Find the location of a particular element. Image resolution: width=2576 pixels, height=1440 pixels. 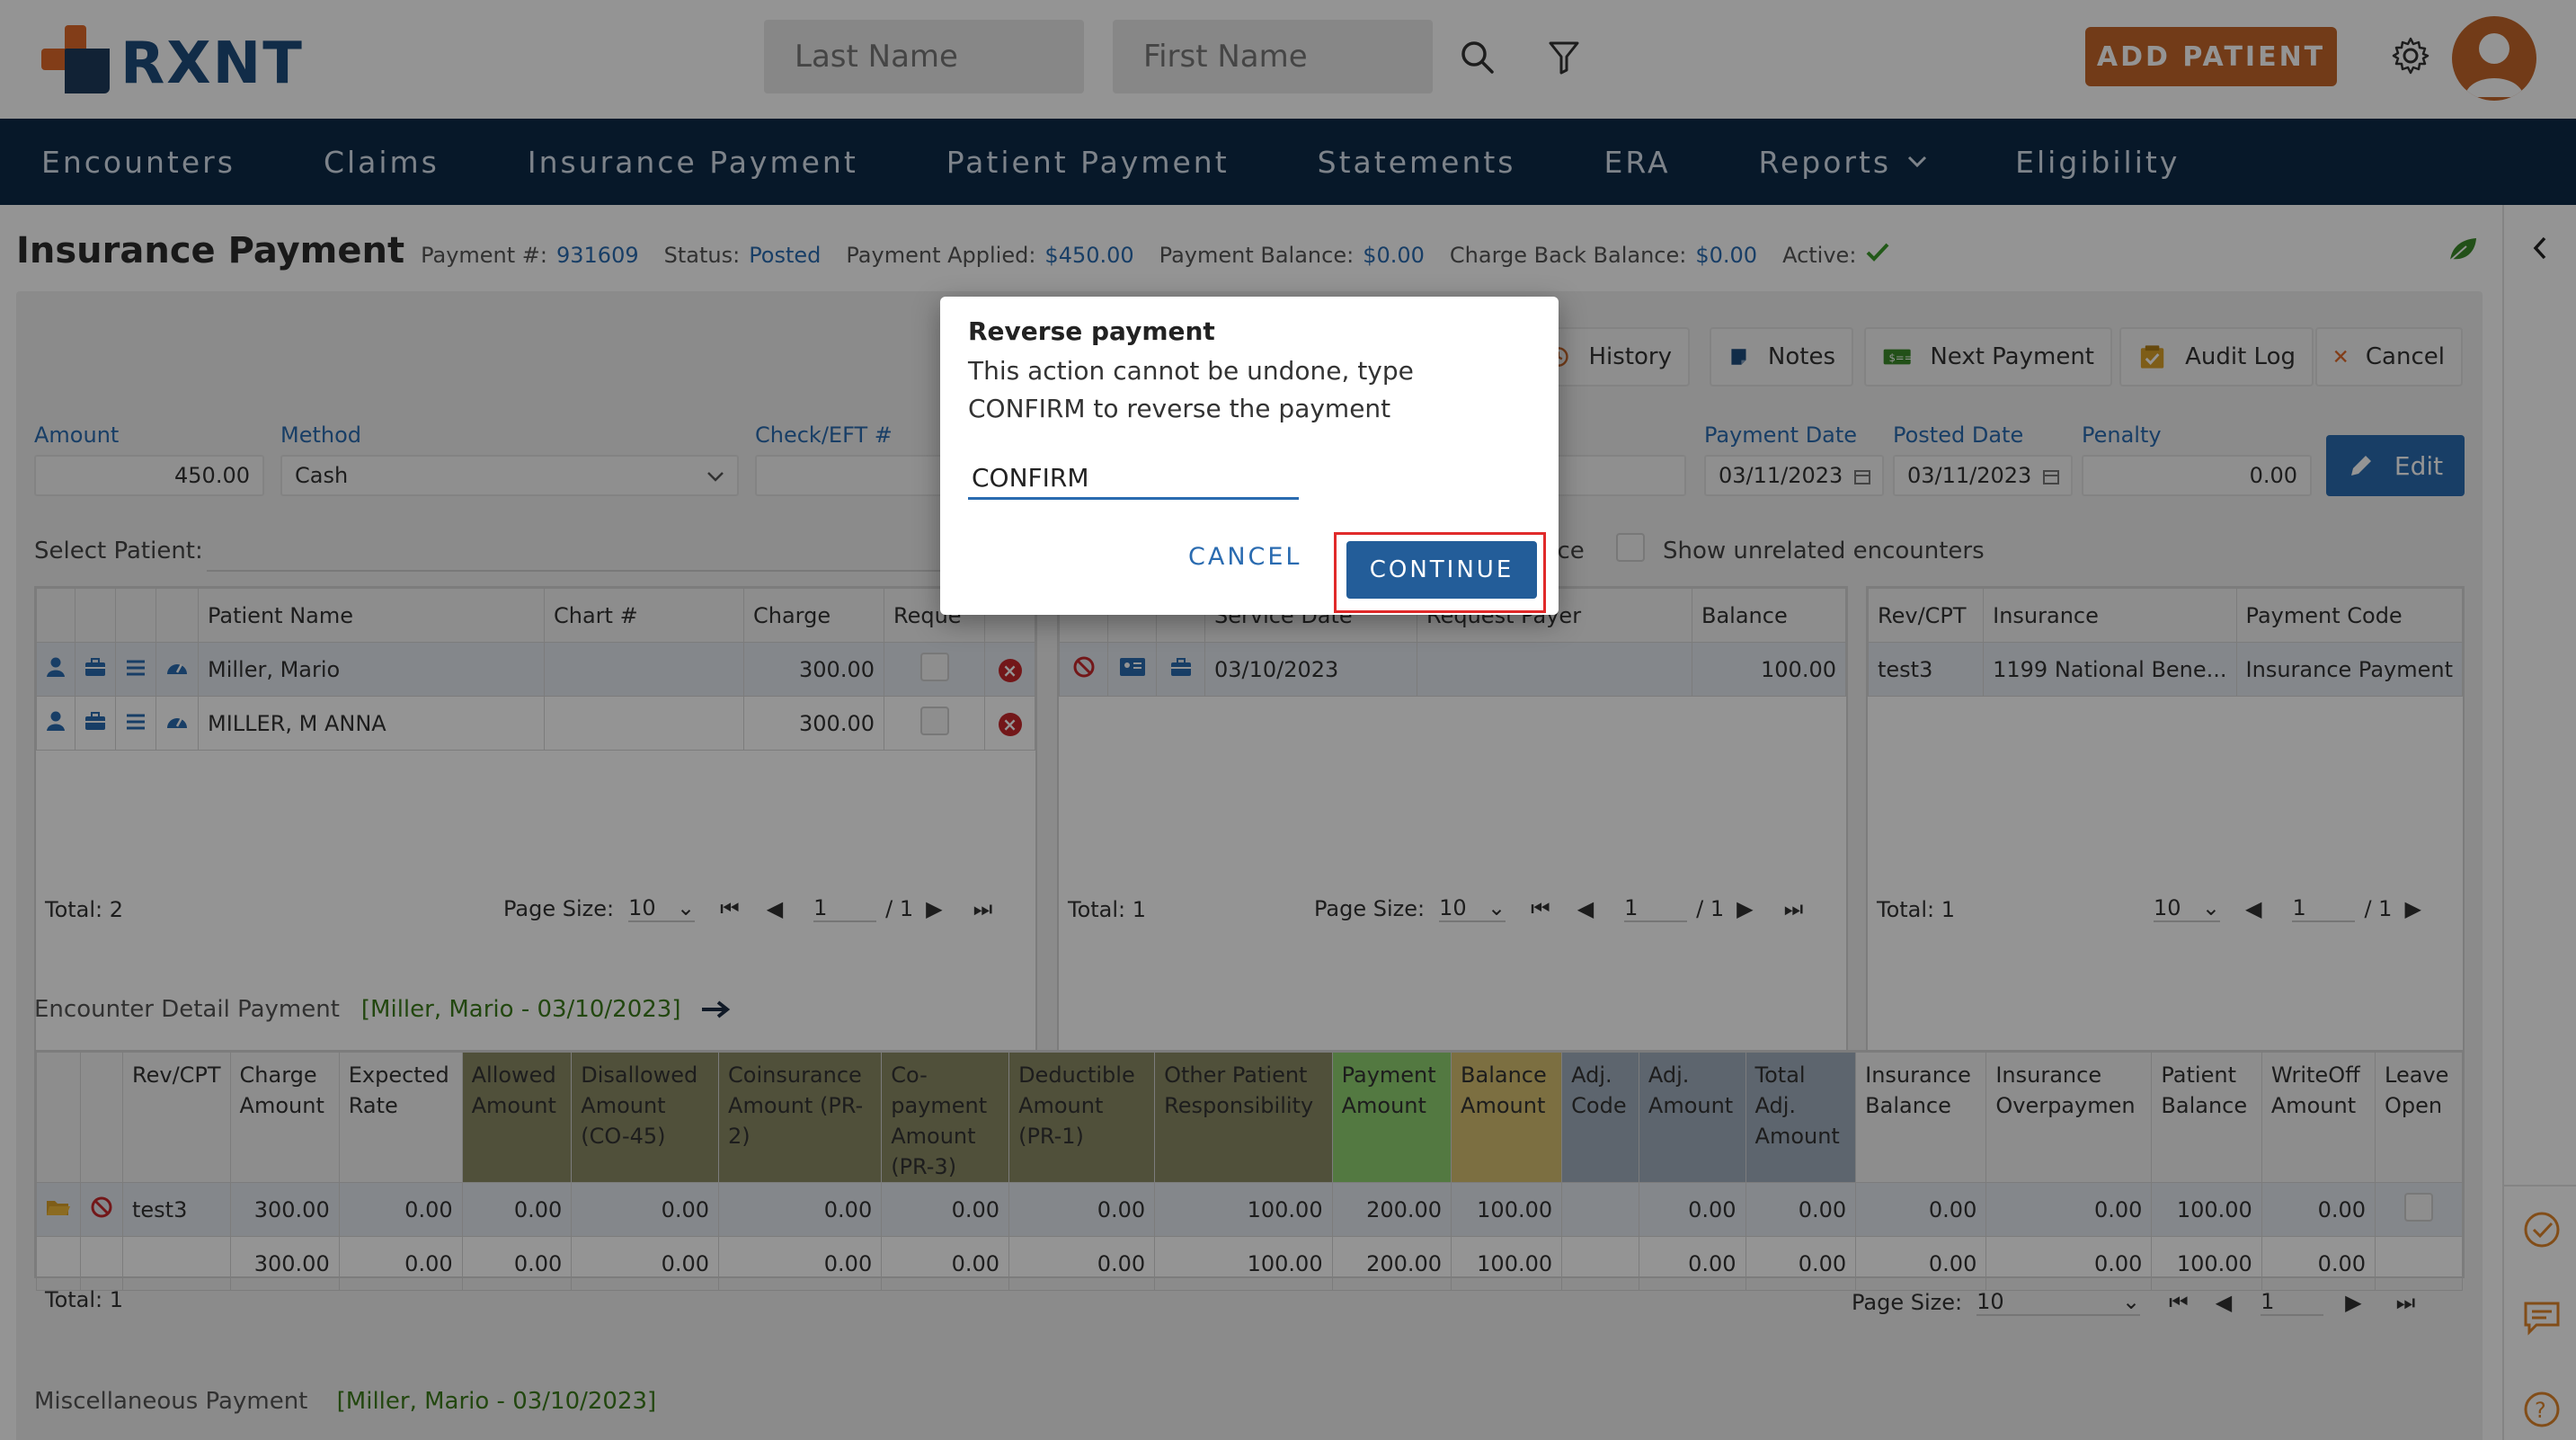

dialog-cancel-button: CANCEL is located at coordinates (1244, 557).